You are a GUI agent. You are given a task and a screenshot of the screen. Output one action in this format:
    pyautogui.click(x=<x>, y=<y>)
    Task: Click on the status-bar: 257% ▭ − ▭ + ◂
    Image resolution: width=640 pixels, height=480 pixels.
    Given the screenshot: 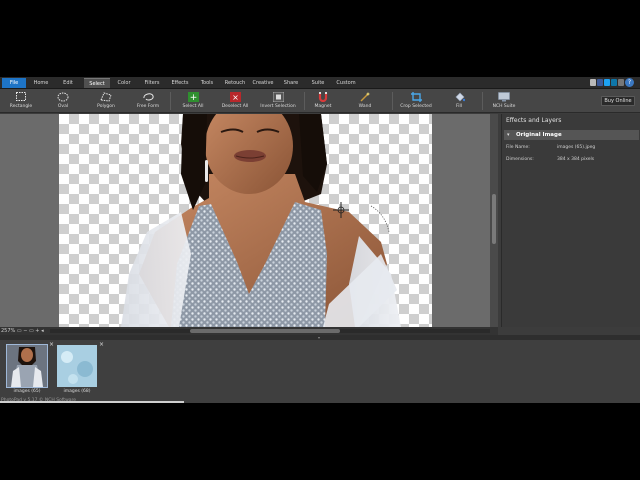 What is the action you would take?
    pyautogui.click(x=249, y=331)
    